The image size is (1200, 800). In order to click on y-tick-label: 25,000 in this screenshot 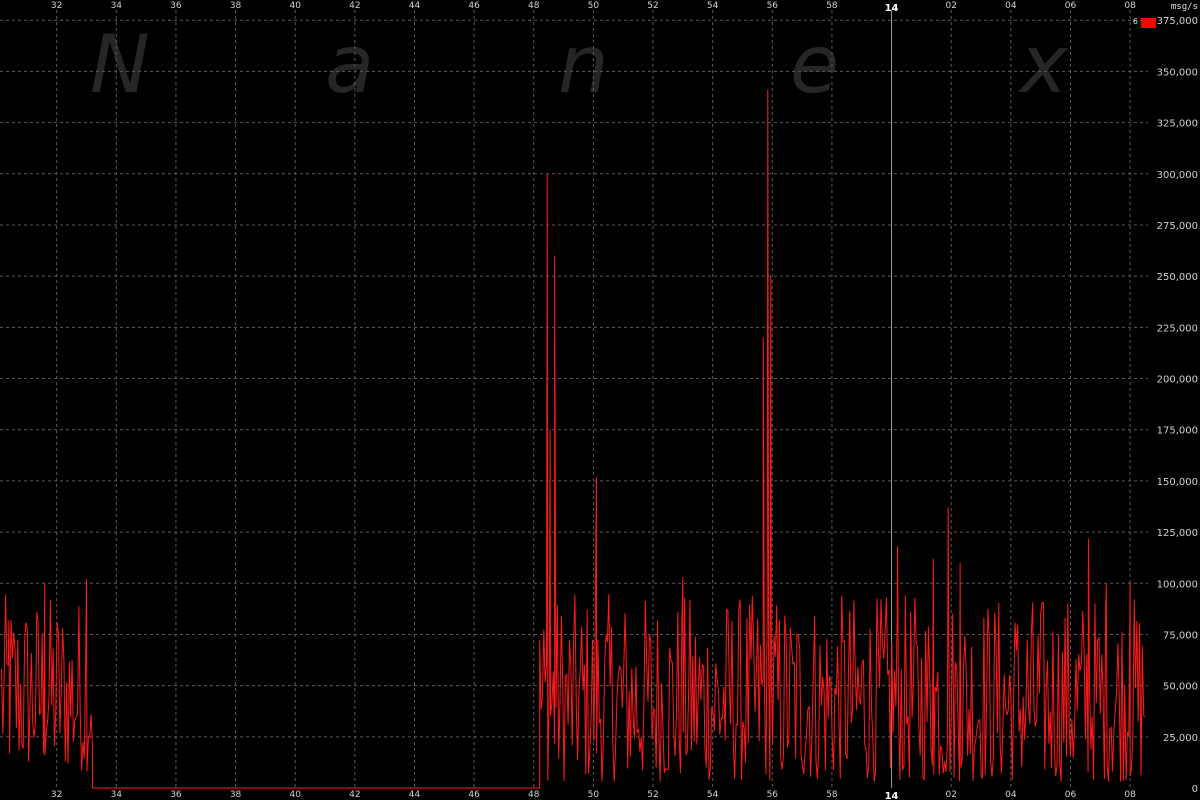, I will do `click(1180, 738)`.